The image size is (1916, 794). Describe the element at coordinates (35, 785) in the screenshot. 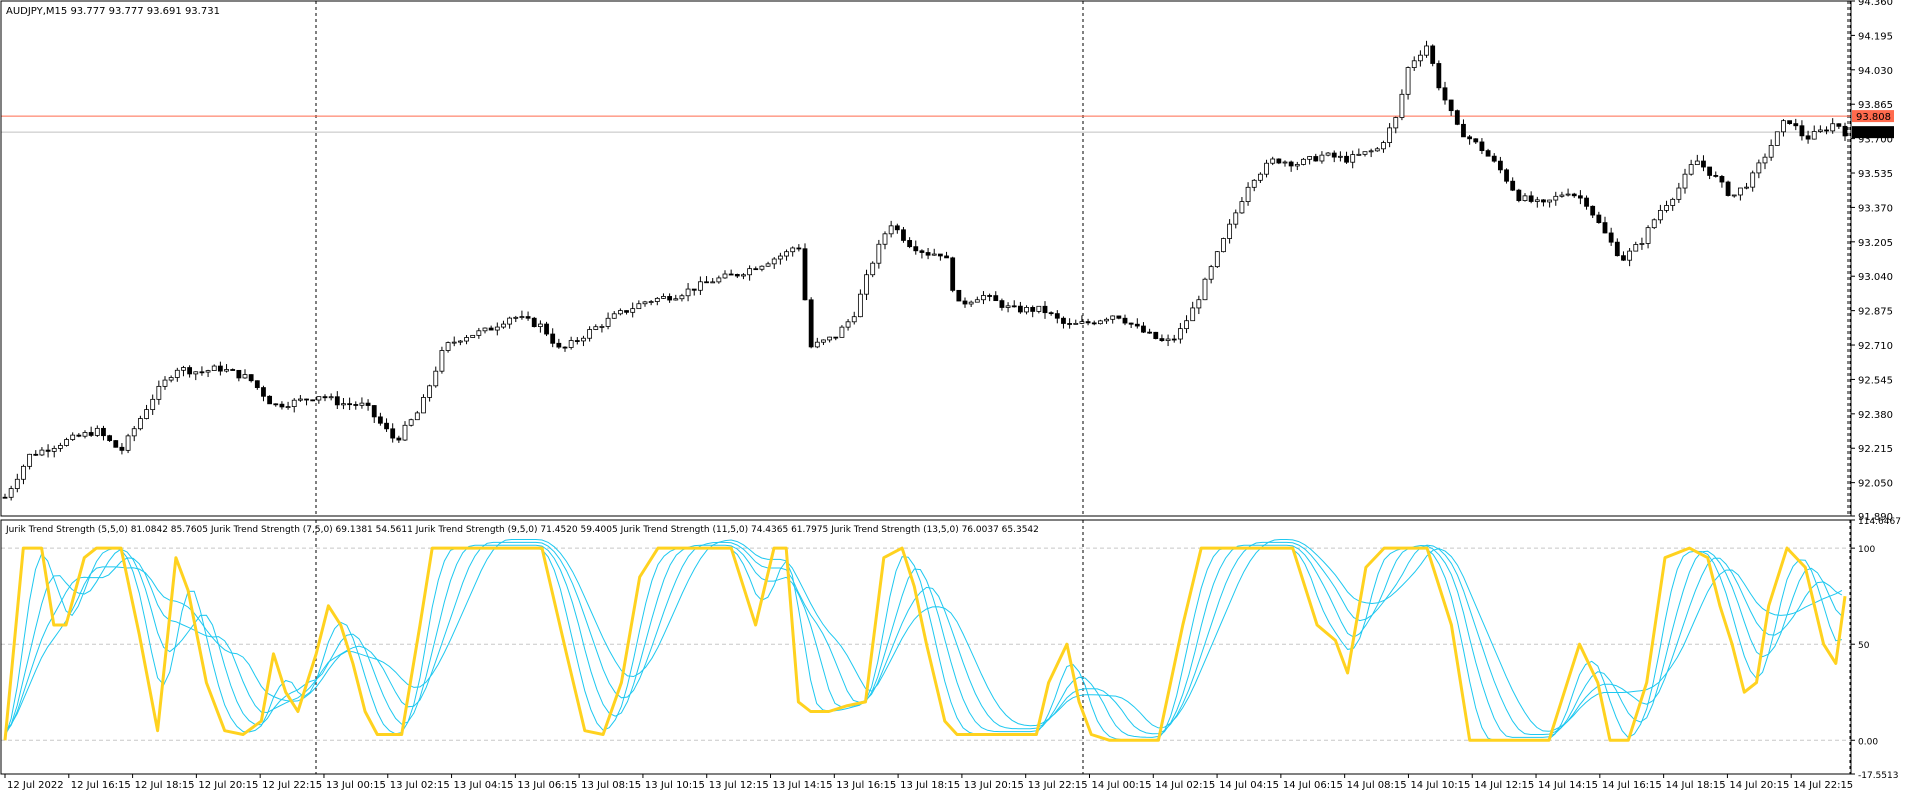

I see `time-tick-label: 12 Jul 2022` at that location.